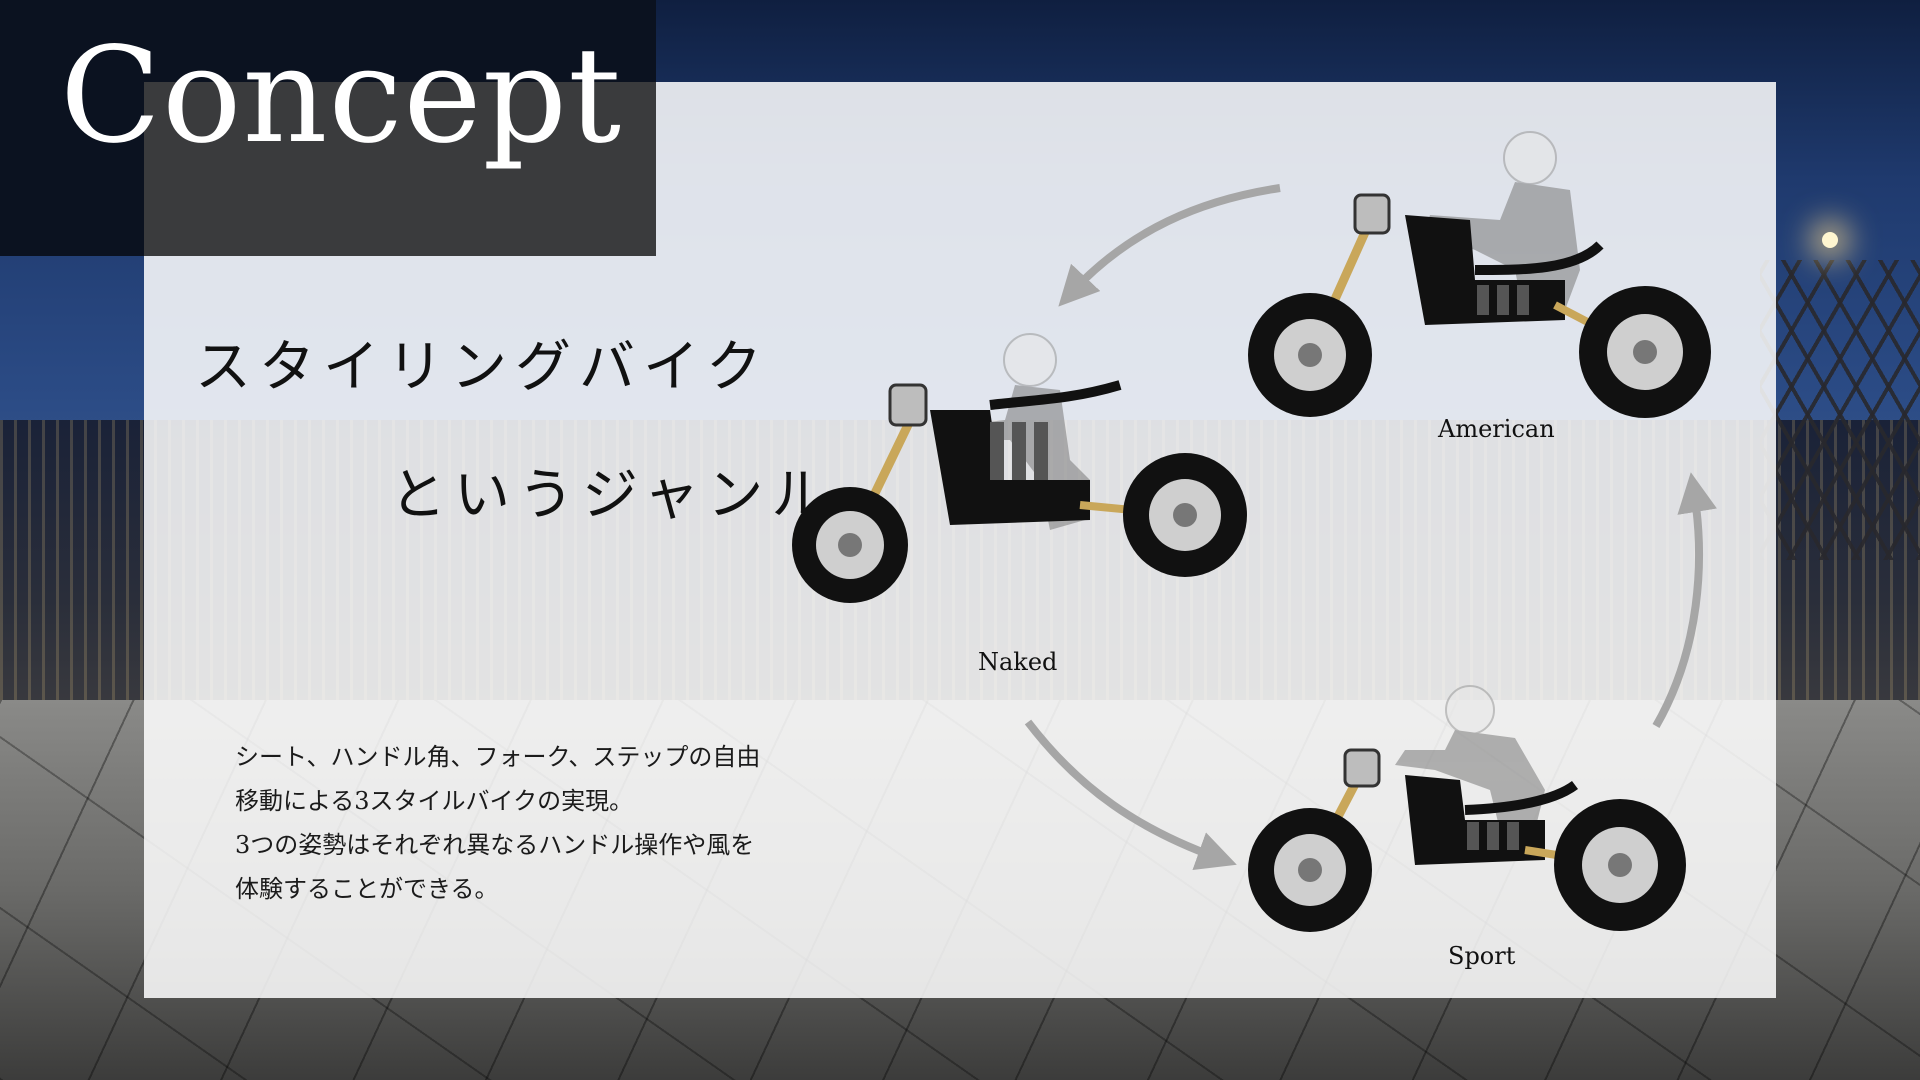 This screenshot has height=1080, width=1920. I want to click on style-label-sport: Sport, so click(1482, 956).